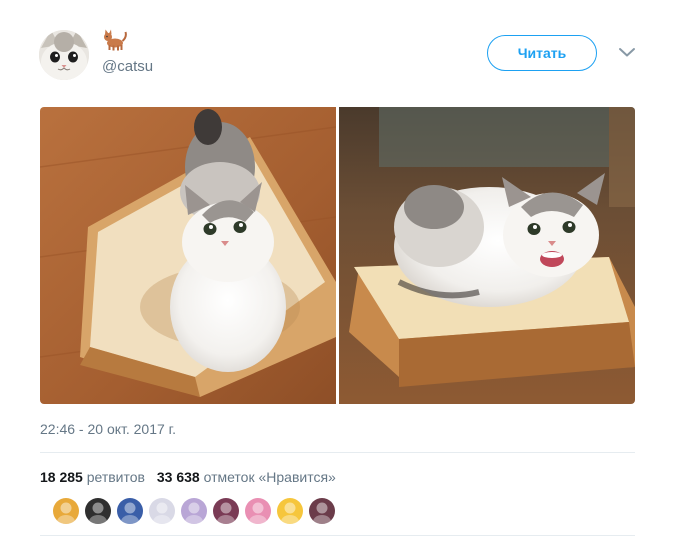 The height and width of the screenshot is (538, 675). What do you see at coordinates (178, 477) in the screenshot?
I see `likes-count: 33 638` at bounding box center [178, 477].